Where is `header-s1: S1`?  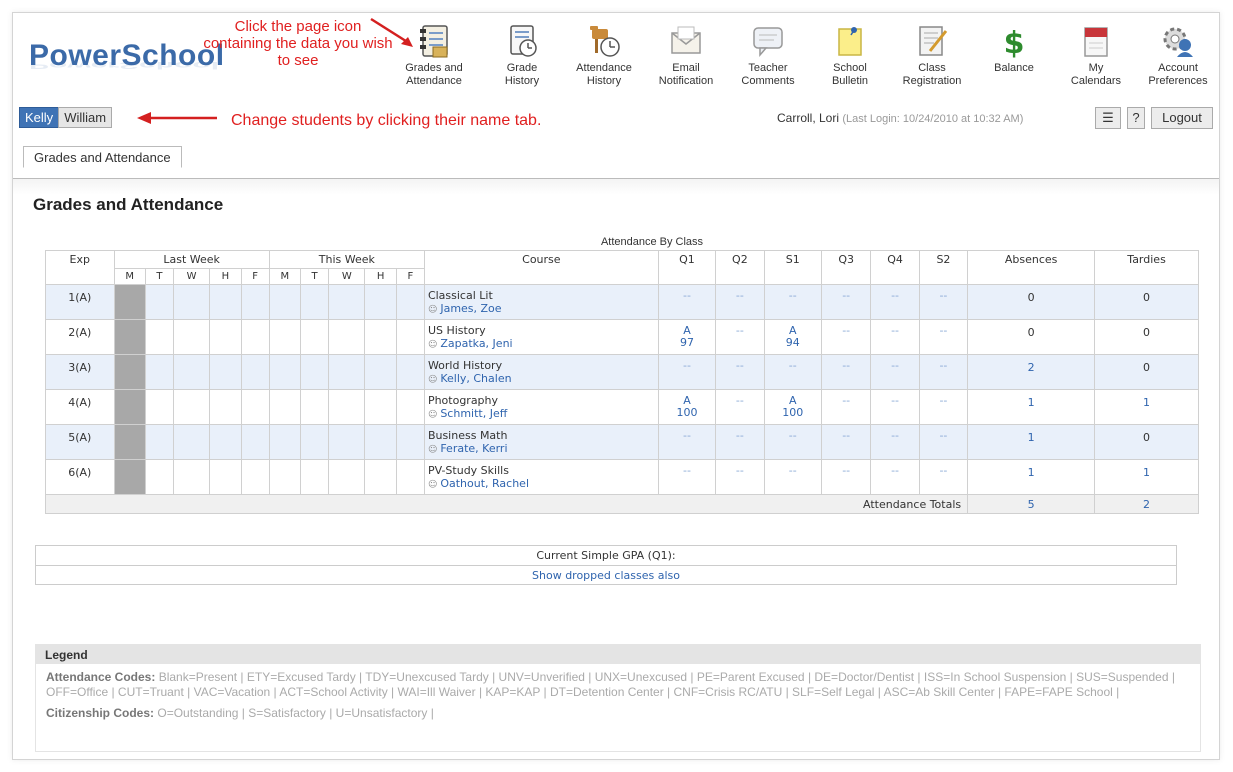 header-s1: S1 is located at coordinates (793, 267).